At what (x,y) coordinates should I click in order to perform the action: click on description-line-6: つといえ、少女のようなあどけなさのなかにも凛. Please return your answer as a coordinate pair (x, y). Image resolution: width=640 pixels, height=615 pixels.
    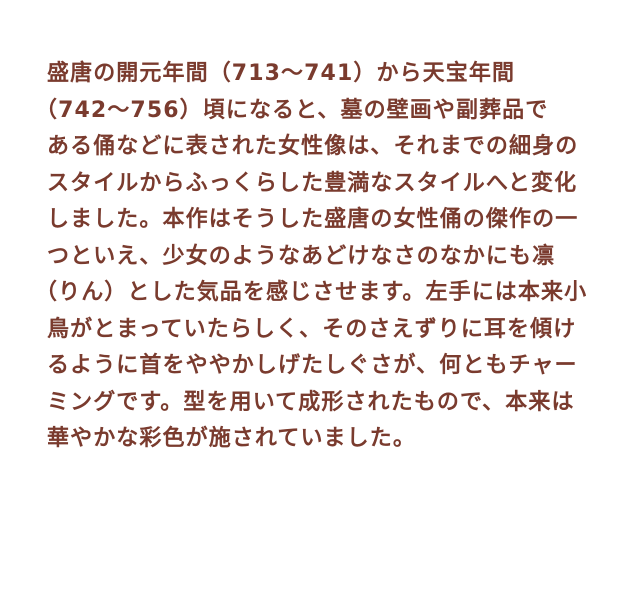
    Looking at the image, I should click on (301, 256).